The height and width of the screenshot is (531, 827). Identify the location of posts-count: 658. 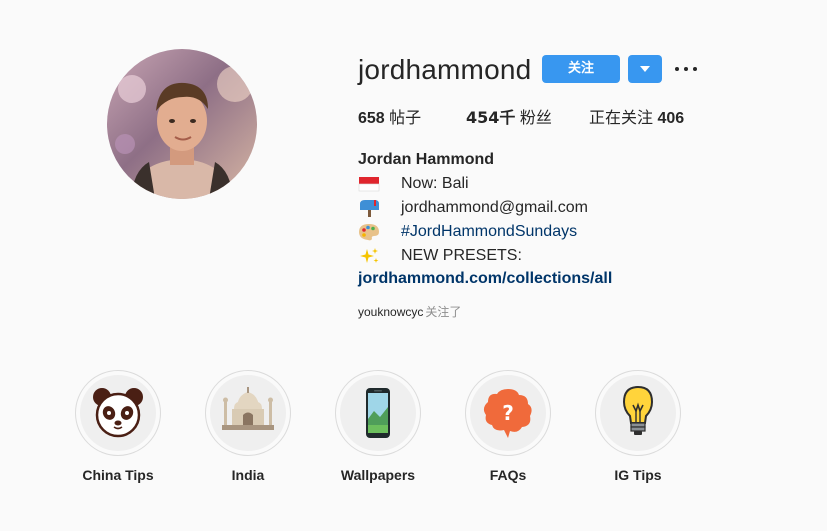
(371, 118).